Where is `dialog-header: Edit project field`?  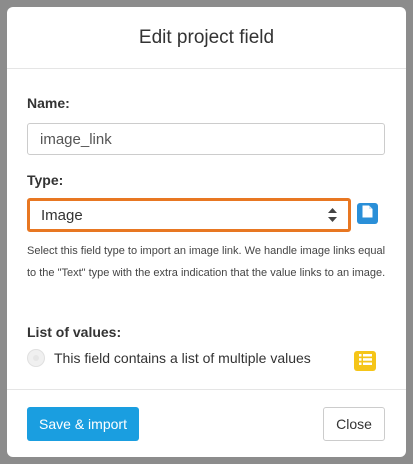
dialog-header: Edit project field is located at coordinates (206, 38).